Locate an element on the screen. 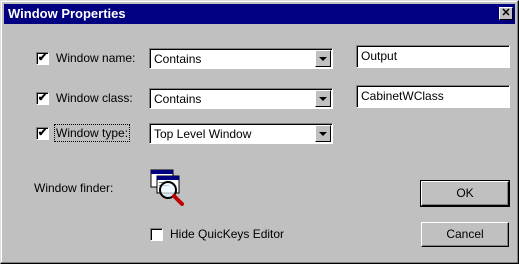 This screenshot has width=519, height=264. window-type-select: Top Level Window is located at coordinates (241, 133).